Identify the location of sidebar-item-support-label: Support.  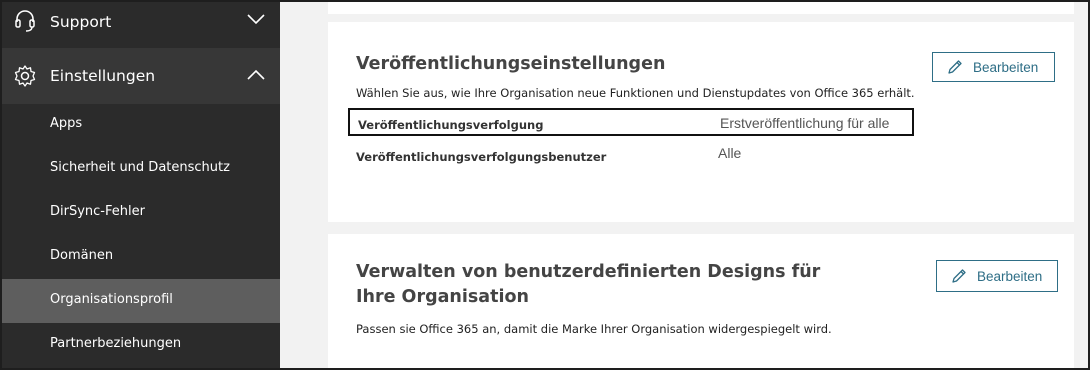
(81, 22).